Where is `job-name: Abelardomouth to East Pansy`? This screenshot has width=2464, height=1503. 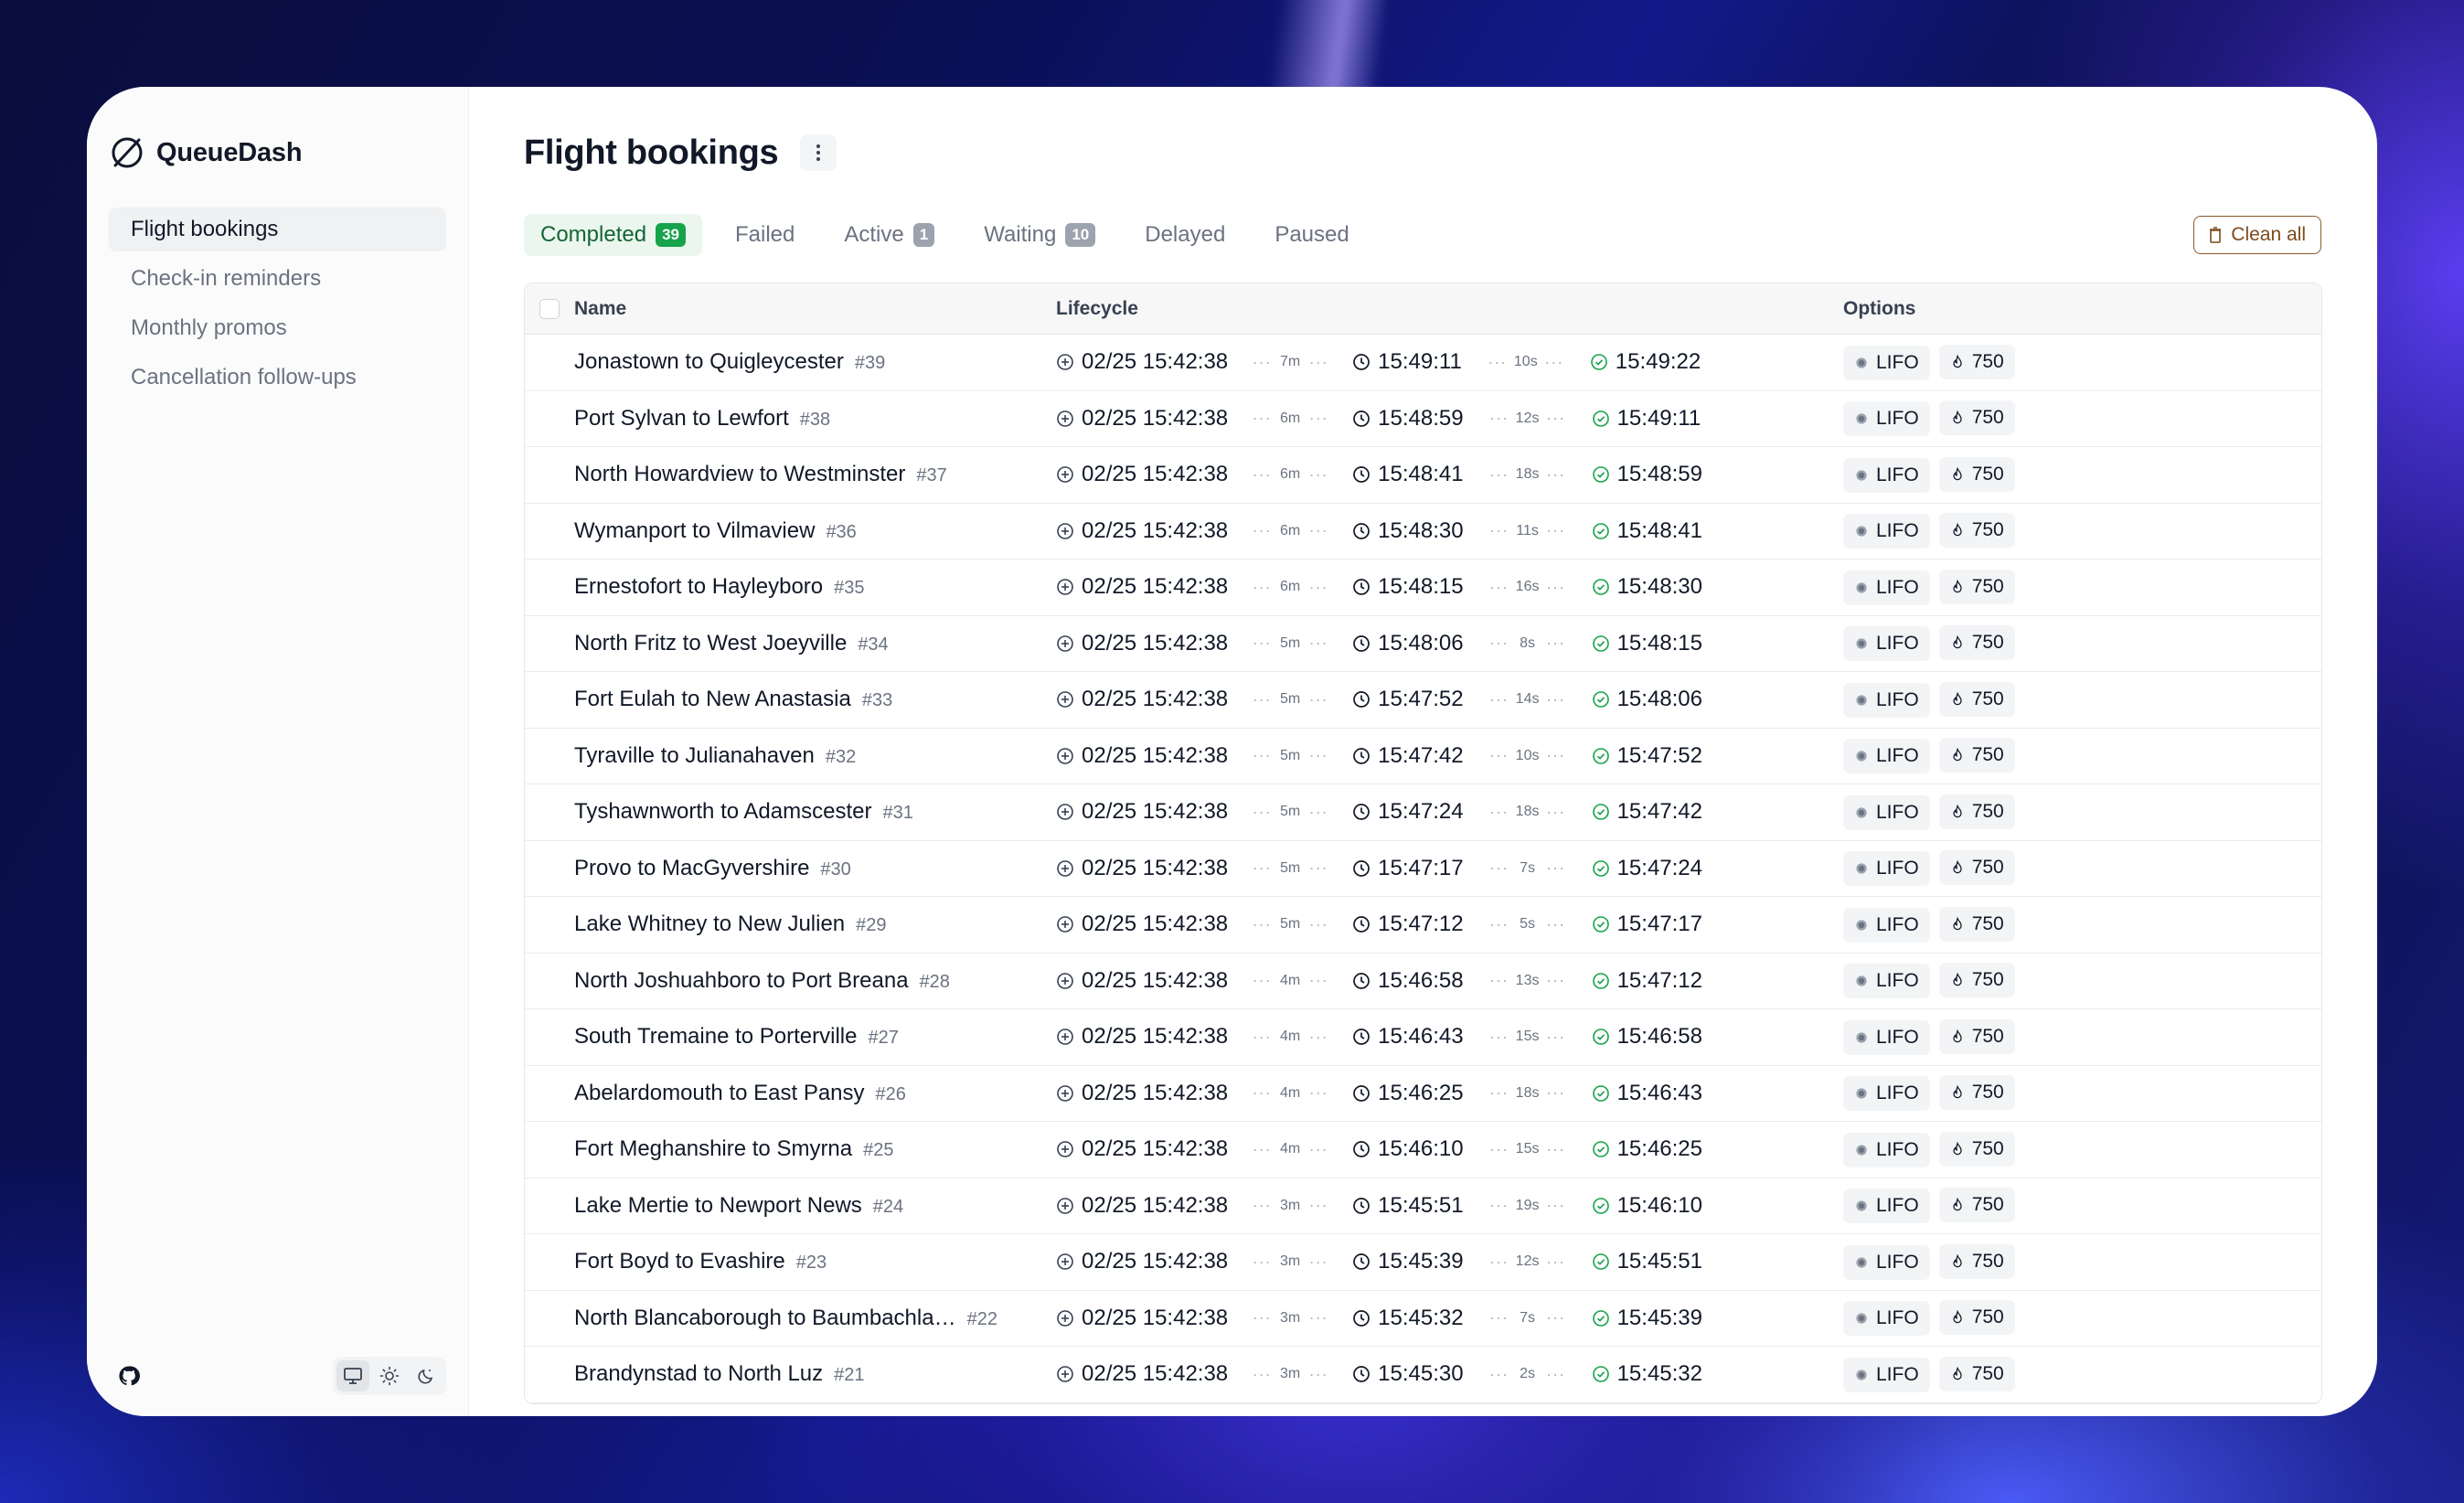 job-name: Abelardomouth to East Pansy is located at coordinates (719, 1093).